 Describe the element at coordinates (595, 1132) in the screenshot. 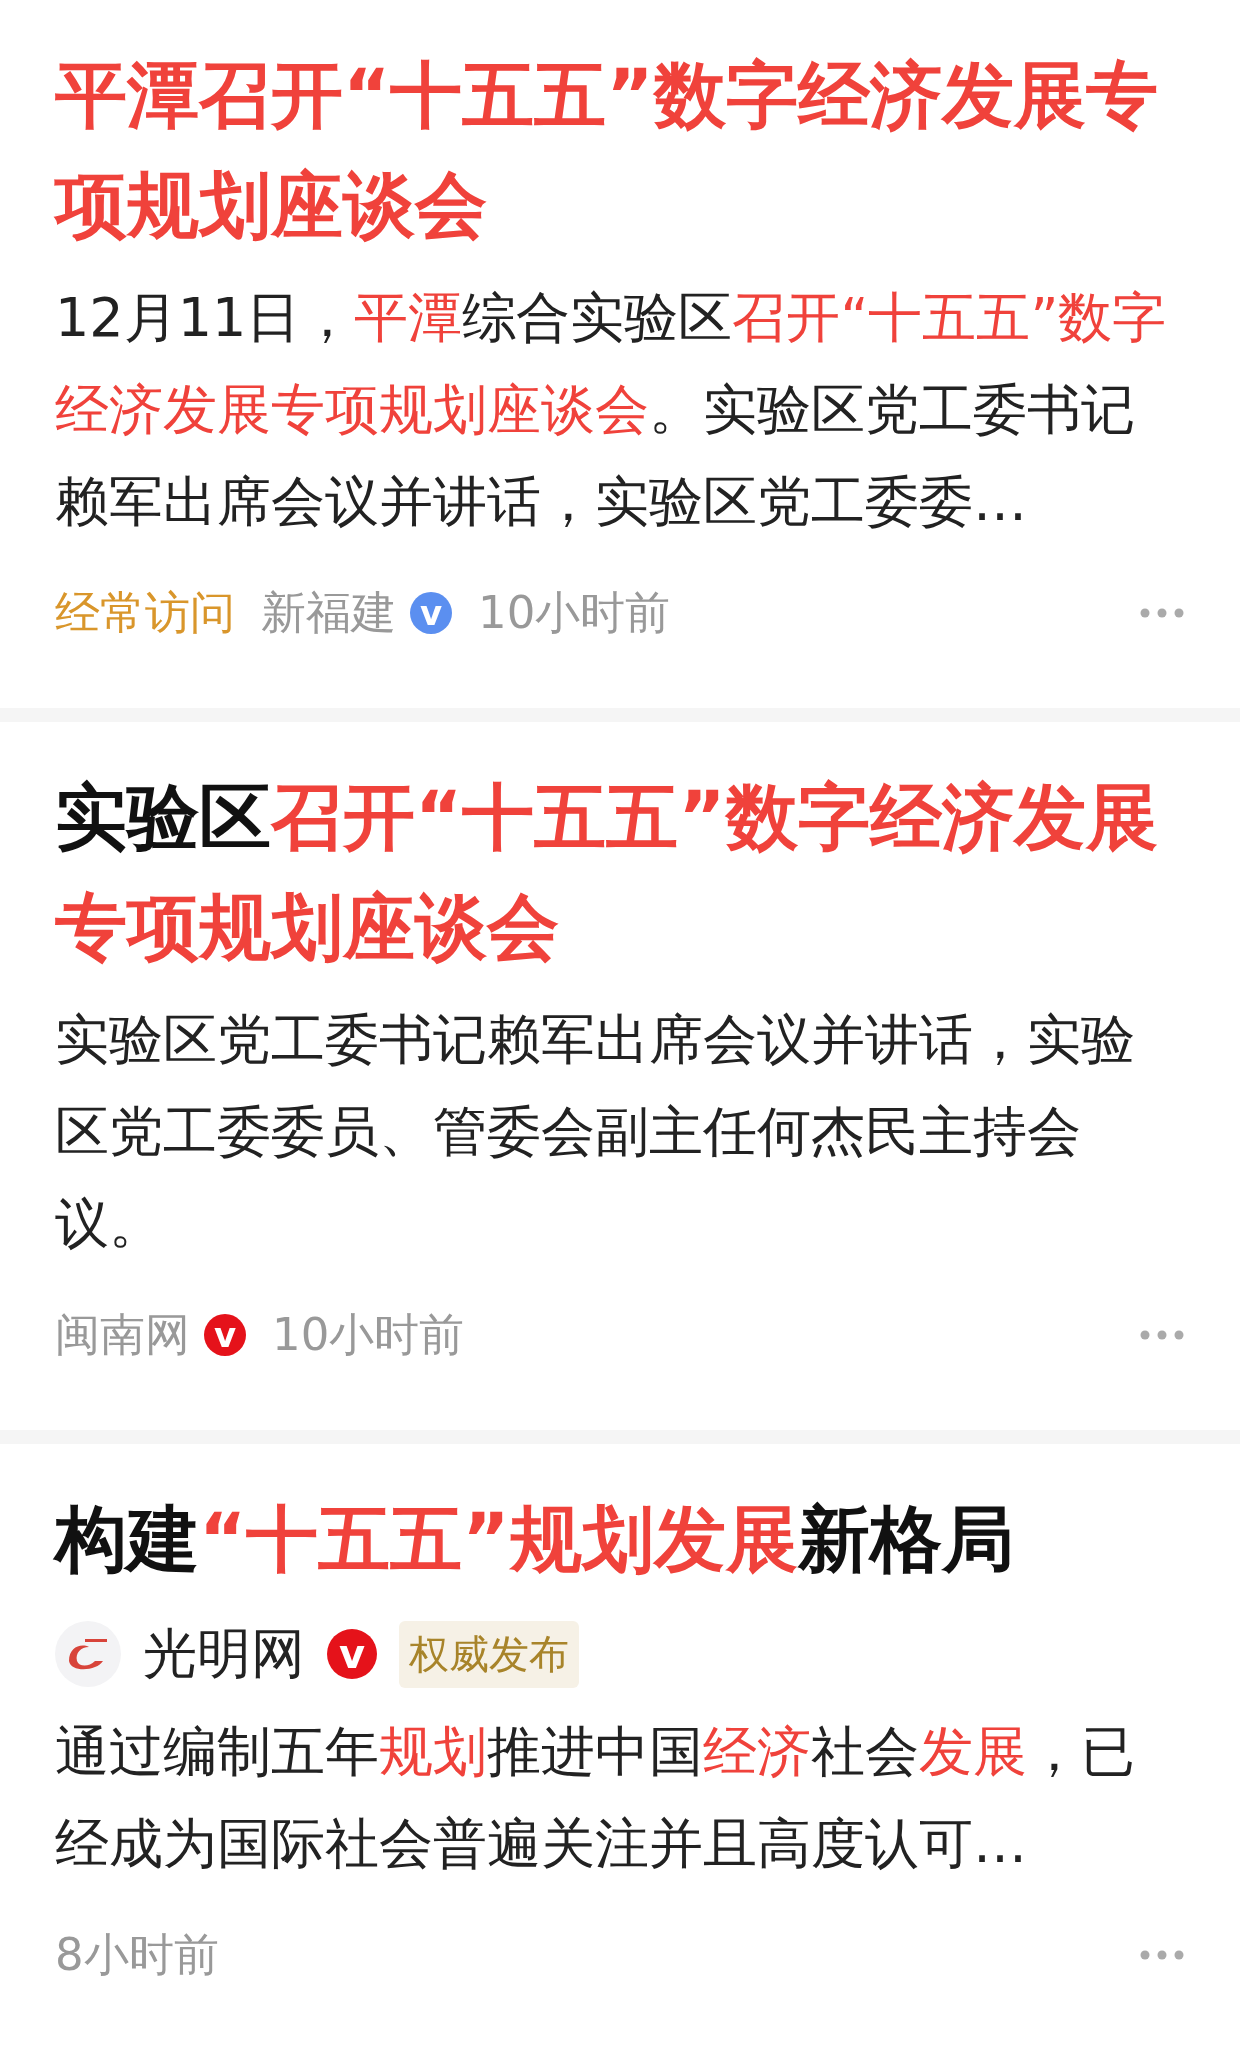

I see `result-summary: 实验区党工委书记赖军出席会议并讲话，实验区党工委委员、管委会副主任何杰民主持会议。` at that location.